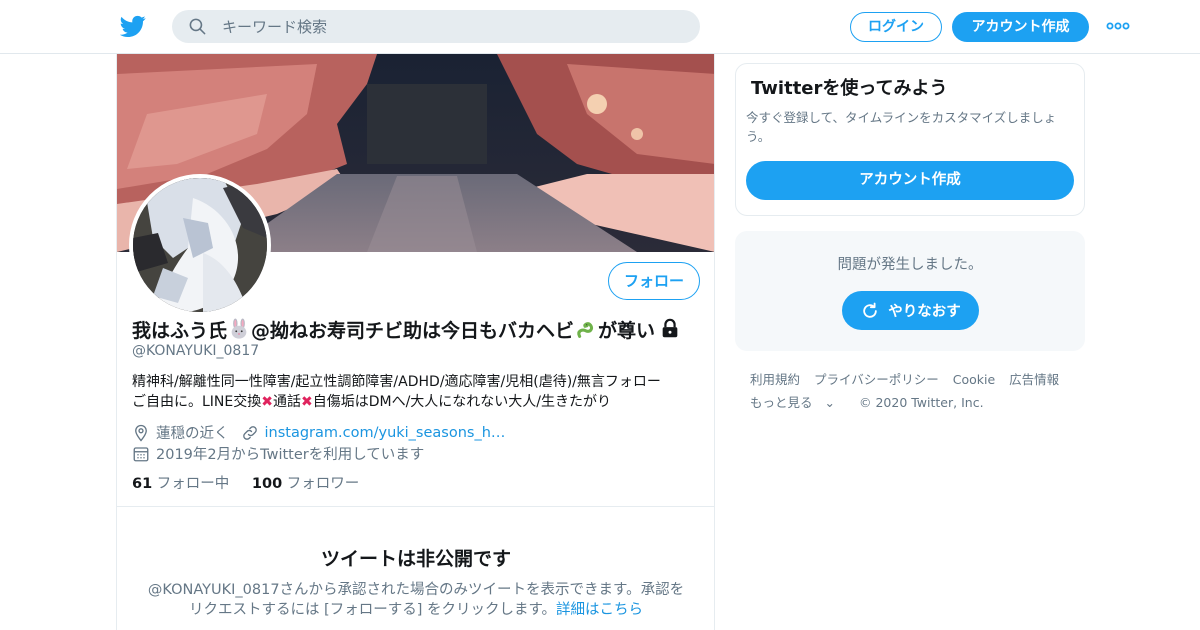 This screenshot has height=630, width=1200. I want to click on following-count-link: 61 フォロー中, so click(183, 484).